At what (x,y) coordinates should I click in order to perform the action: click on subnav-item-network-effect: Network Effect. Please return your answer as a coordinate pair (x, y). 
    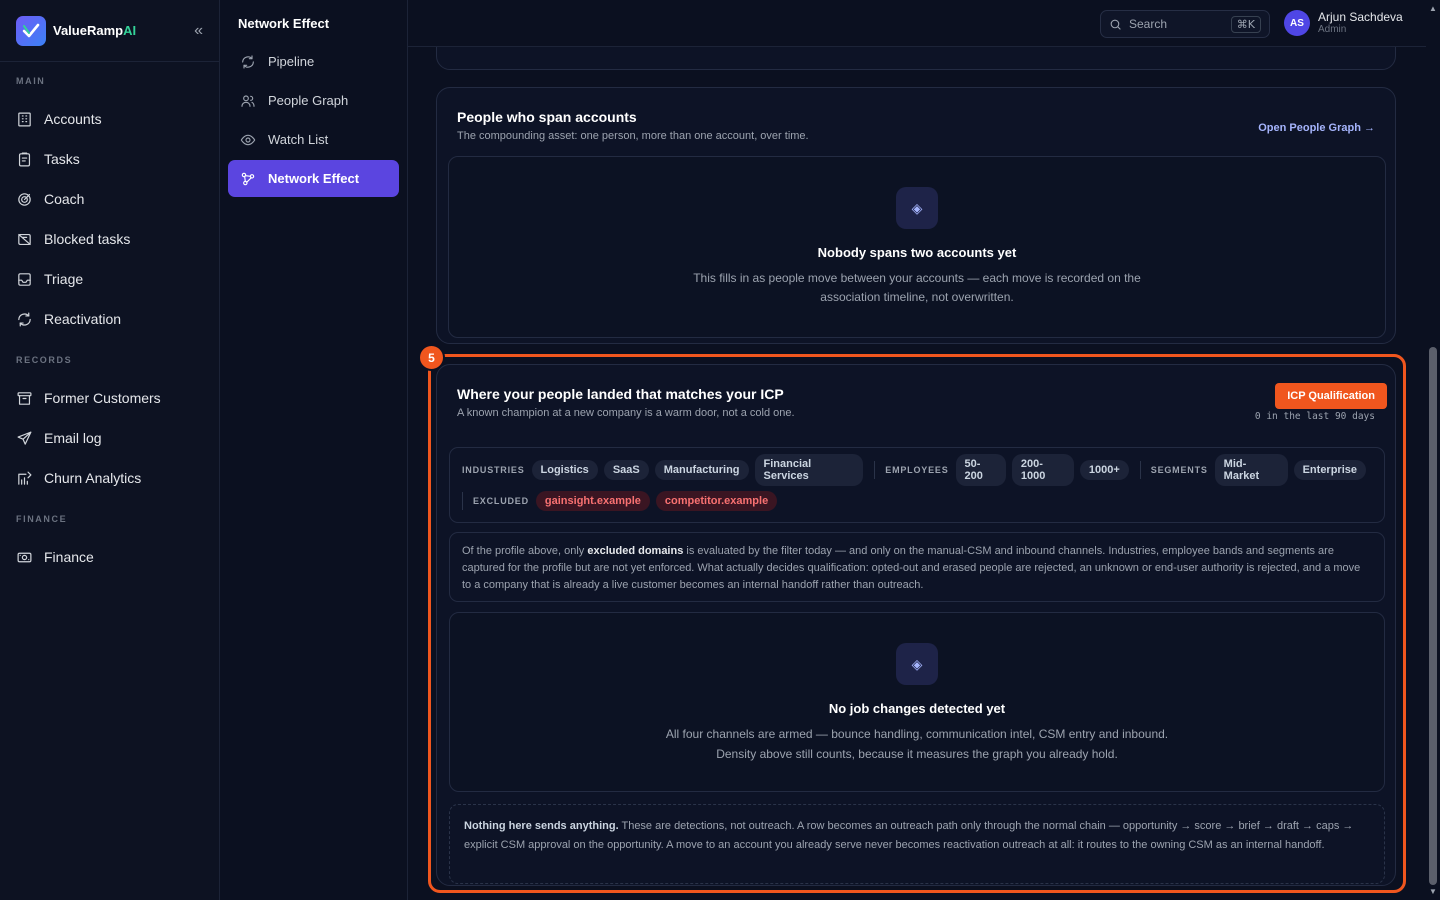
    Looking at the image, I should click on (313, 178).